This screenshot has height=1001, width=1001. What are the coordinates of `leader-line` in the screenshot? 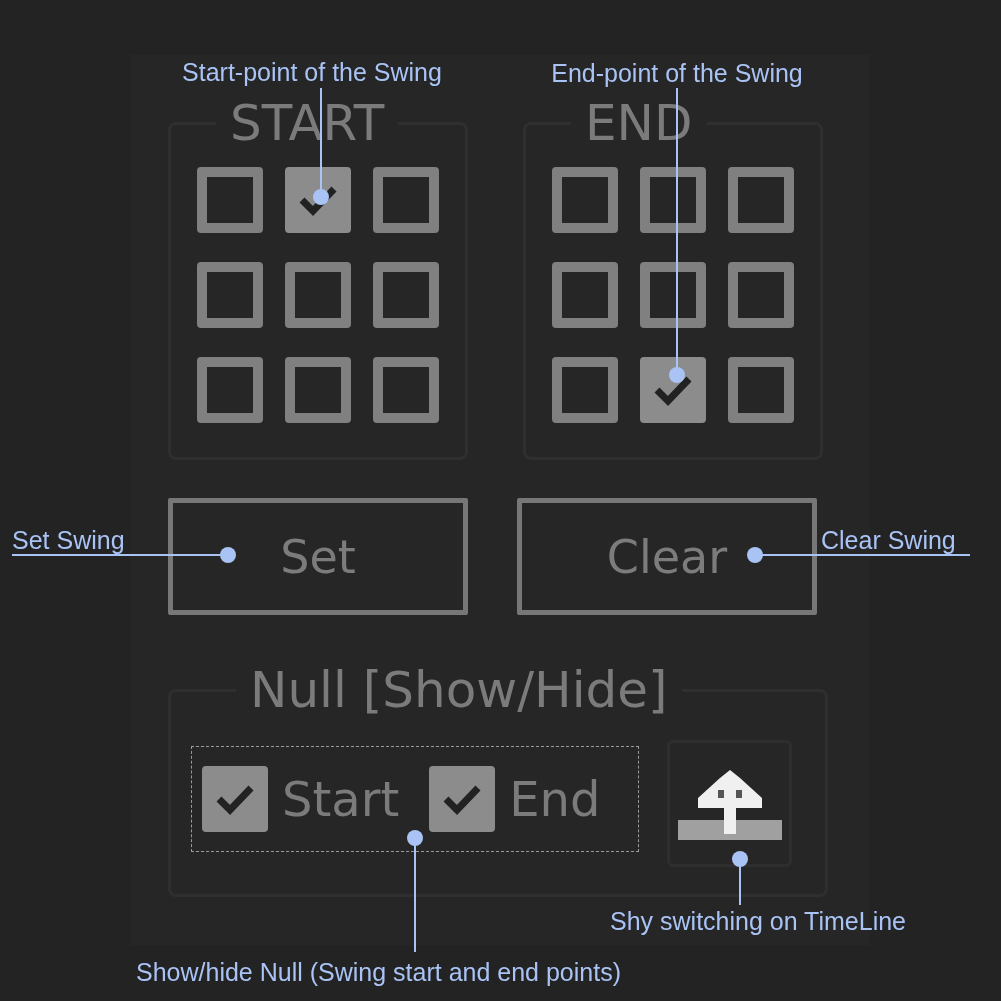 It's located at (740, 878).